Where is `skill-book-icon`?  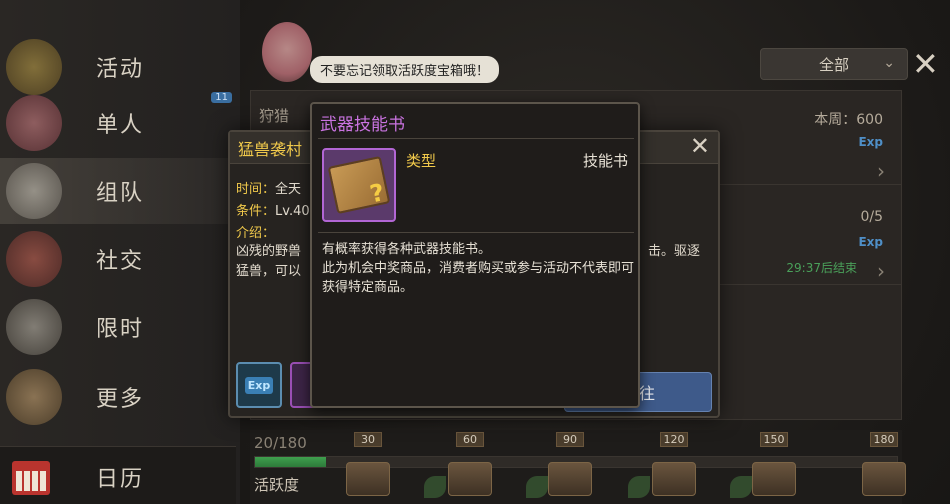
skill-book-icon is located at coordinates (359, 185).